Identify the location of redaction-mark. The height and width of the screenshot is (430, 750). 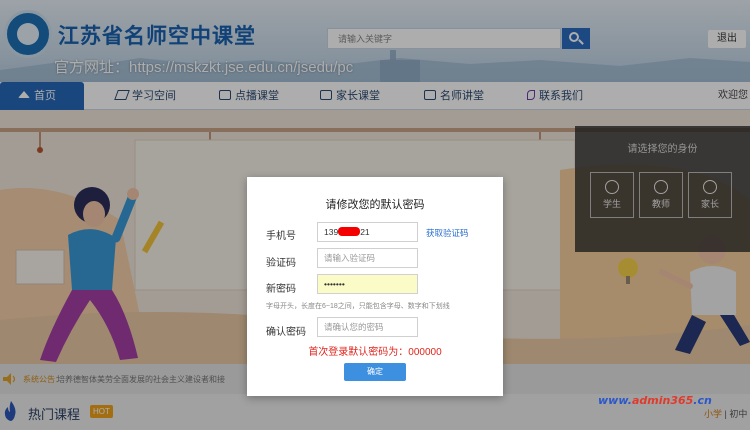
(349, 231).